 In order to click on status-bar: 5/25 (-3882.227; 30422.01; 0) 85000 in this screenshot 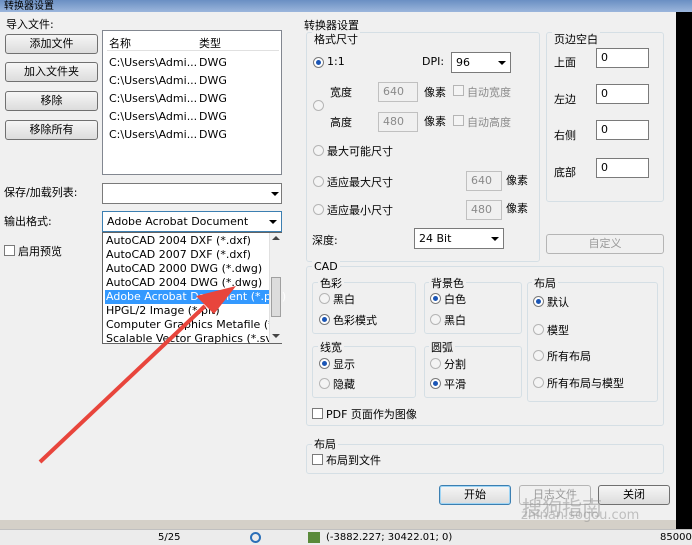, I will do `click(346, 537)`.